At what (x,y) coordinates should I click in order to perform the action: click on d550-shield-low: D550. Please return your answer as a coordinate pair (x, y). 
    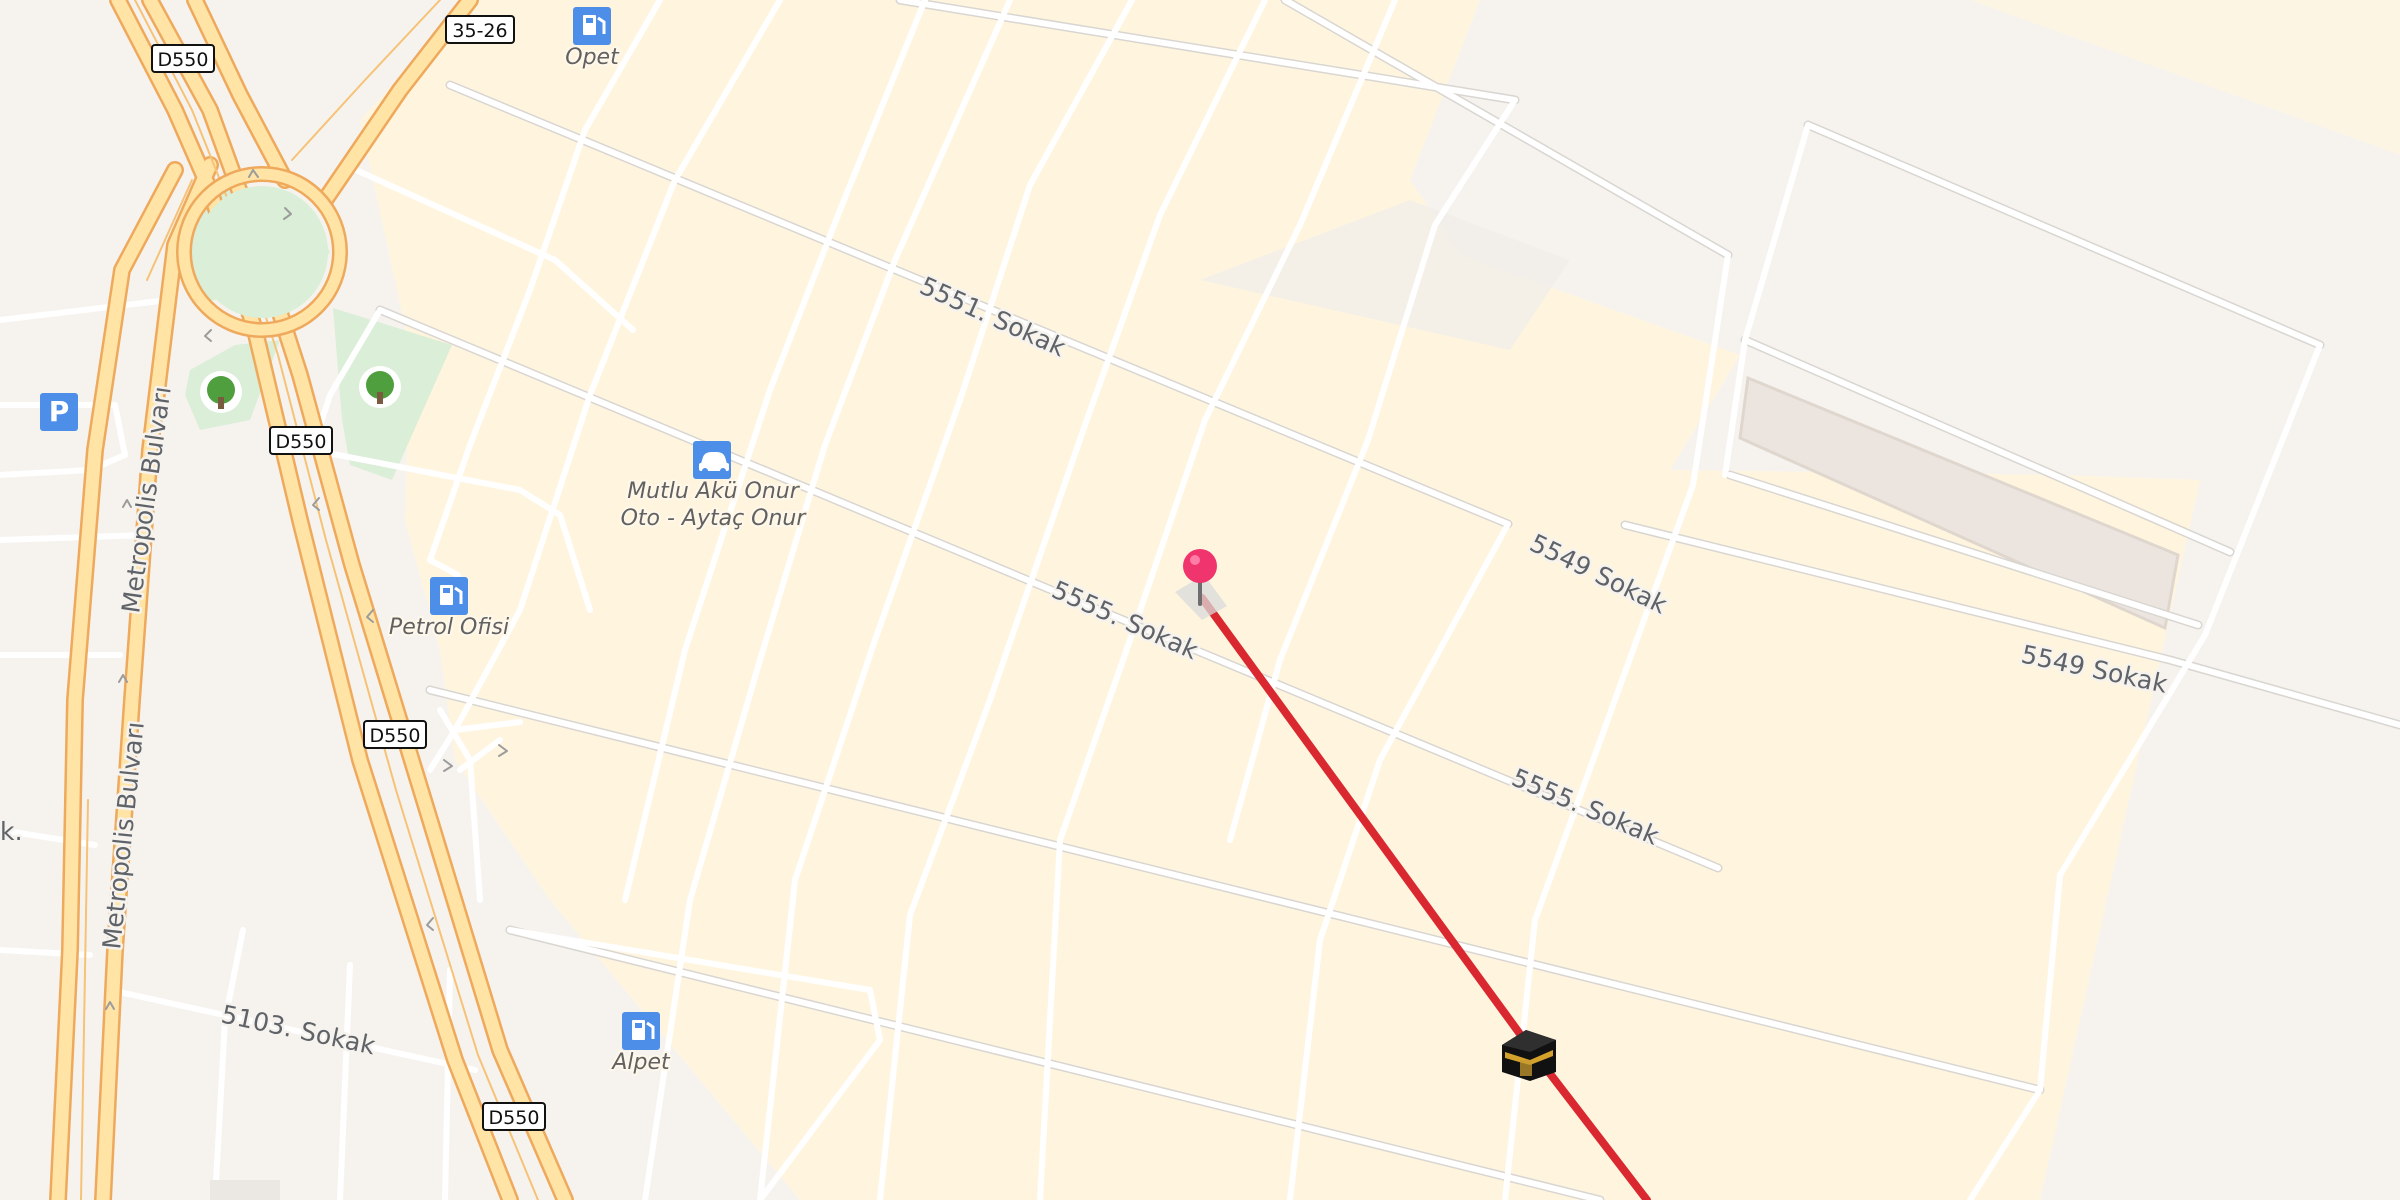
    Looking at the image, I should click on (395, 734).